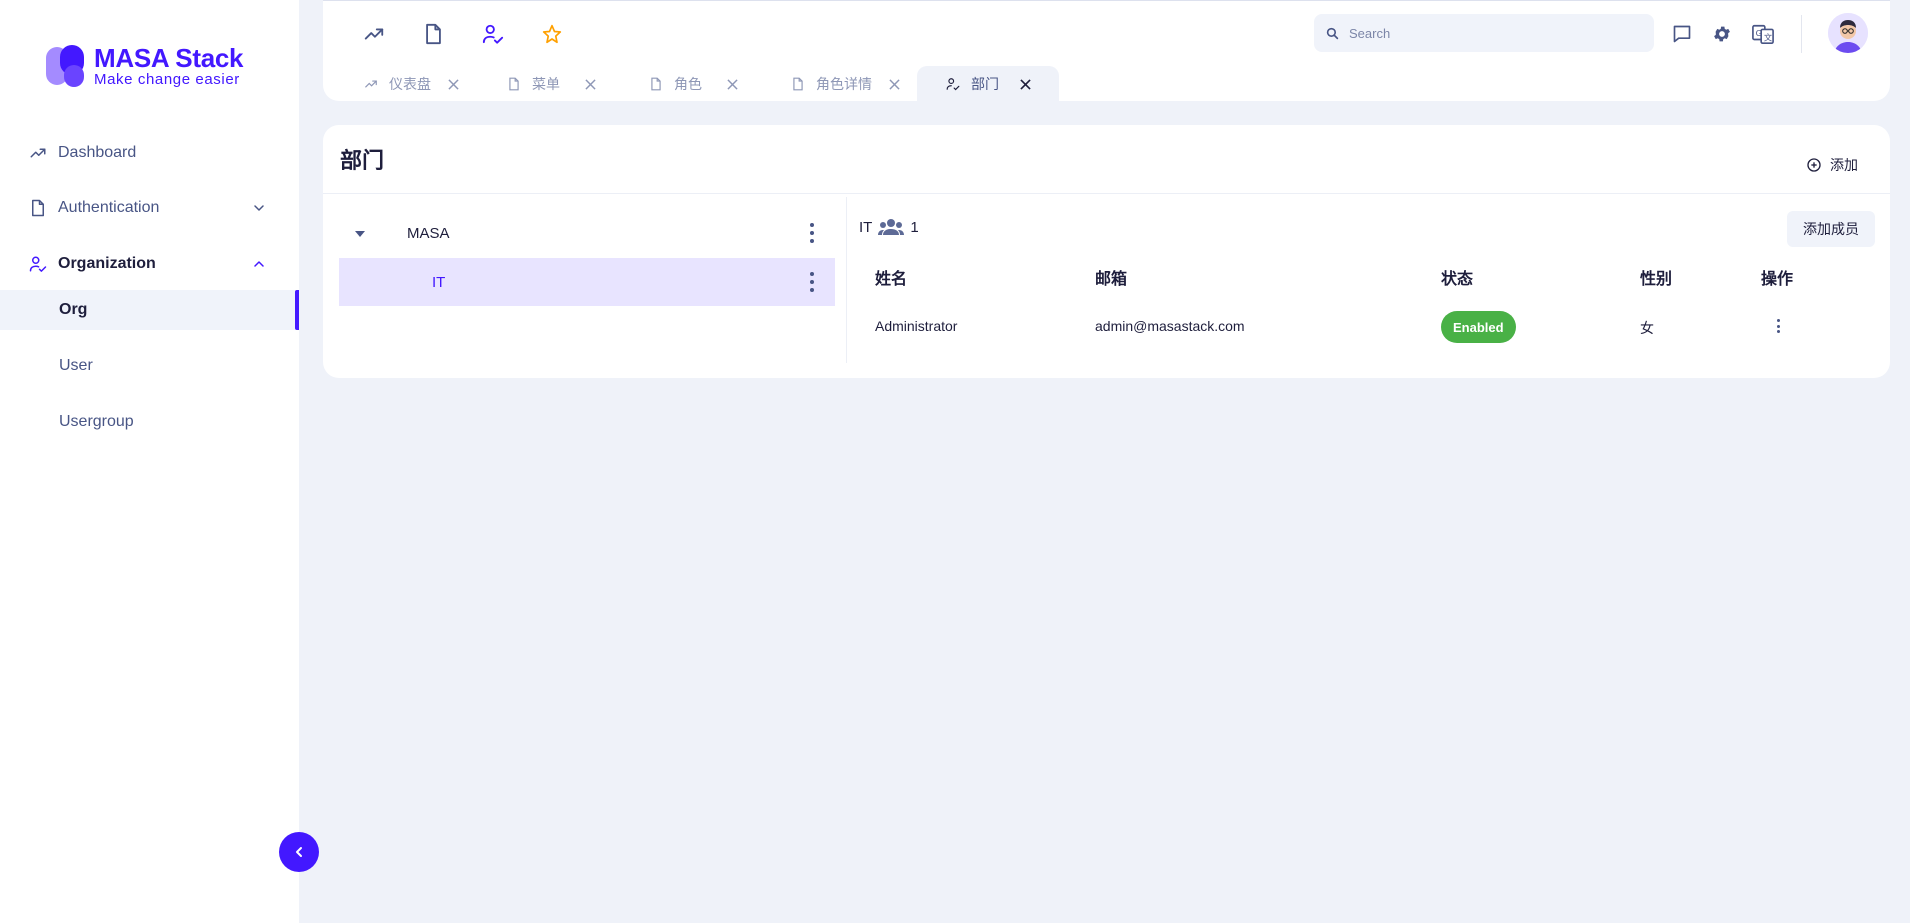 The width and height of the screenshot is (1910, 923). What do you see at coordinates (914, 227) in the screenshot?
I see `member-count: 1` at bounding box center [914, 227].